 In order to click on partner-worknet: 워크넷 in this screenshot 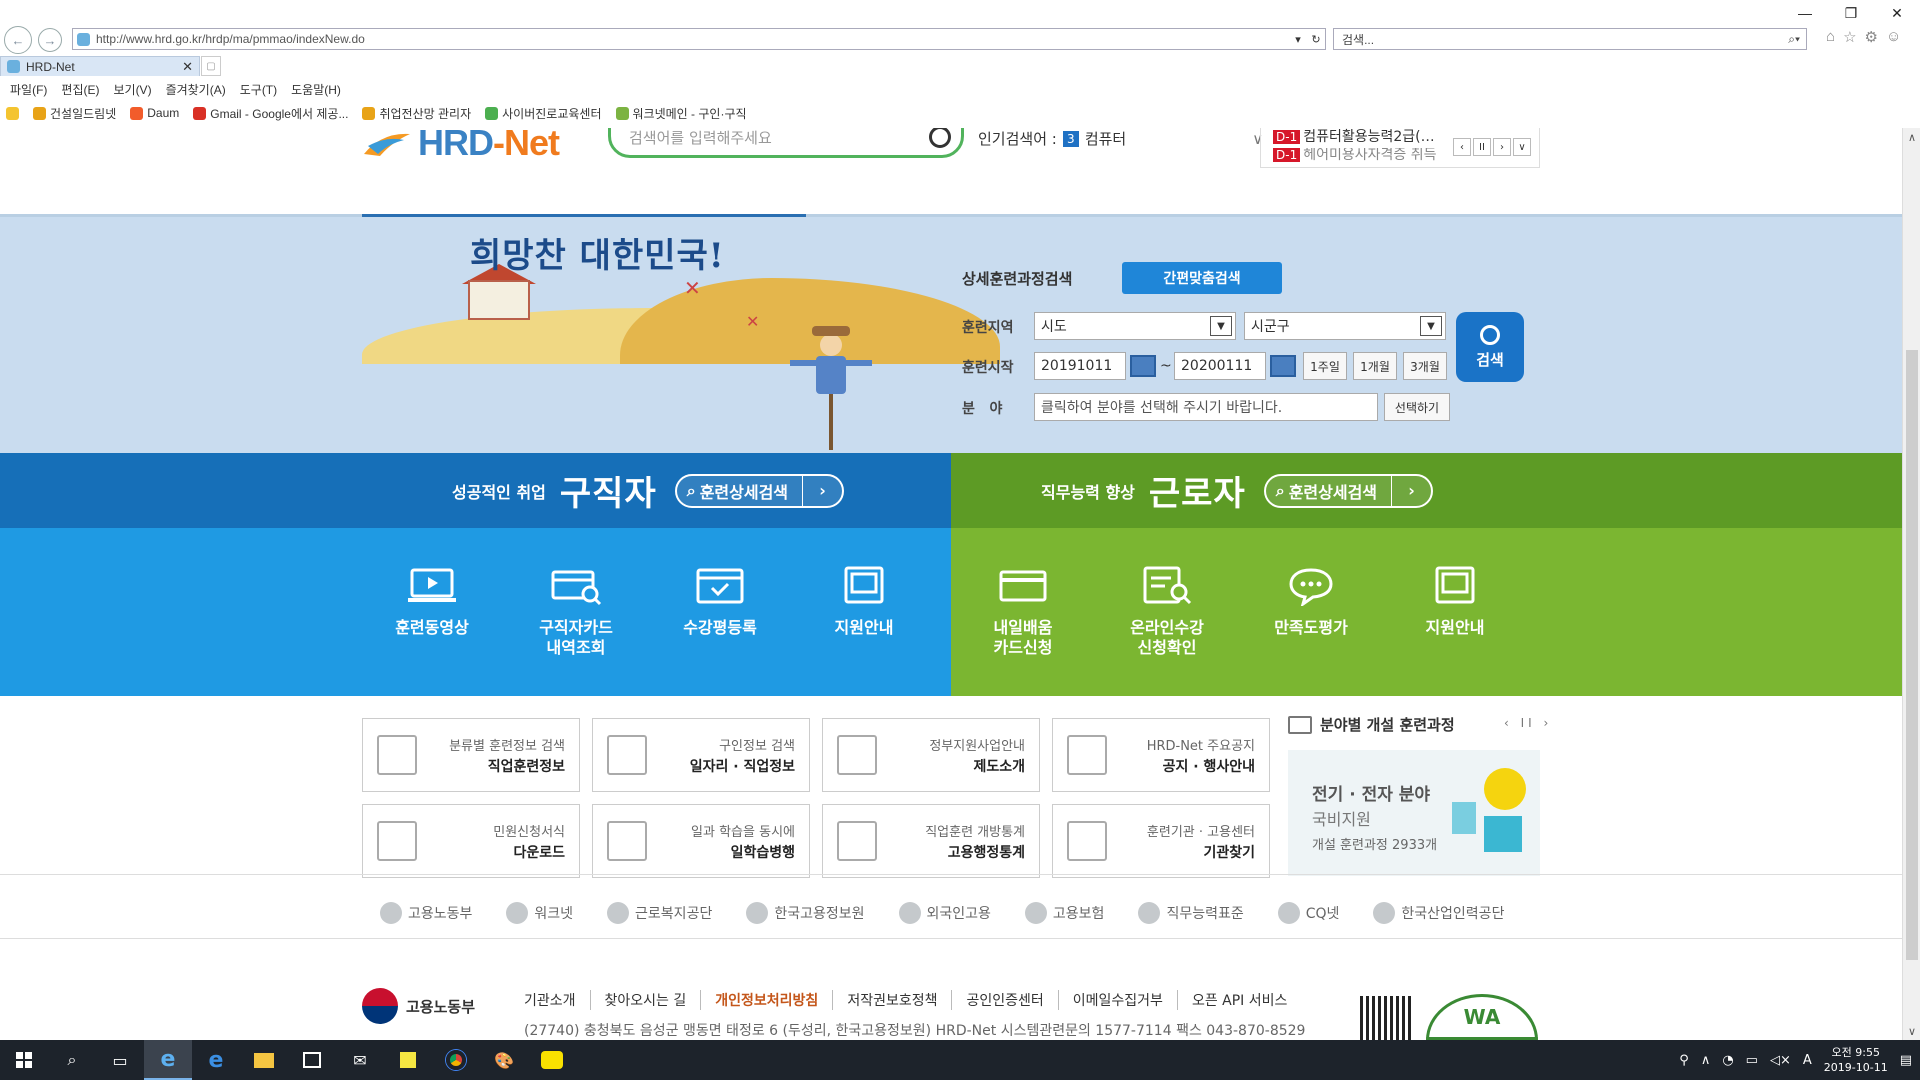, I will do `click(539, 913)`.